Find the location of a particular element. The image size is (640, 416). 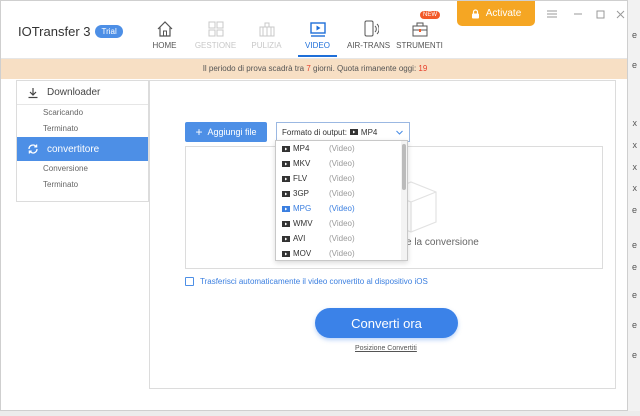

format-label: Formato di output: is located at coordinates (314, 132).